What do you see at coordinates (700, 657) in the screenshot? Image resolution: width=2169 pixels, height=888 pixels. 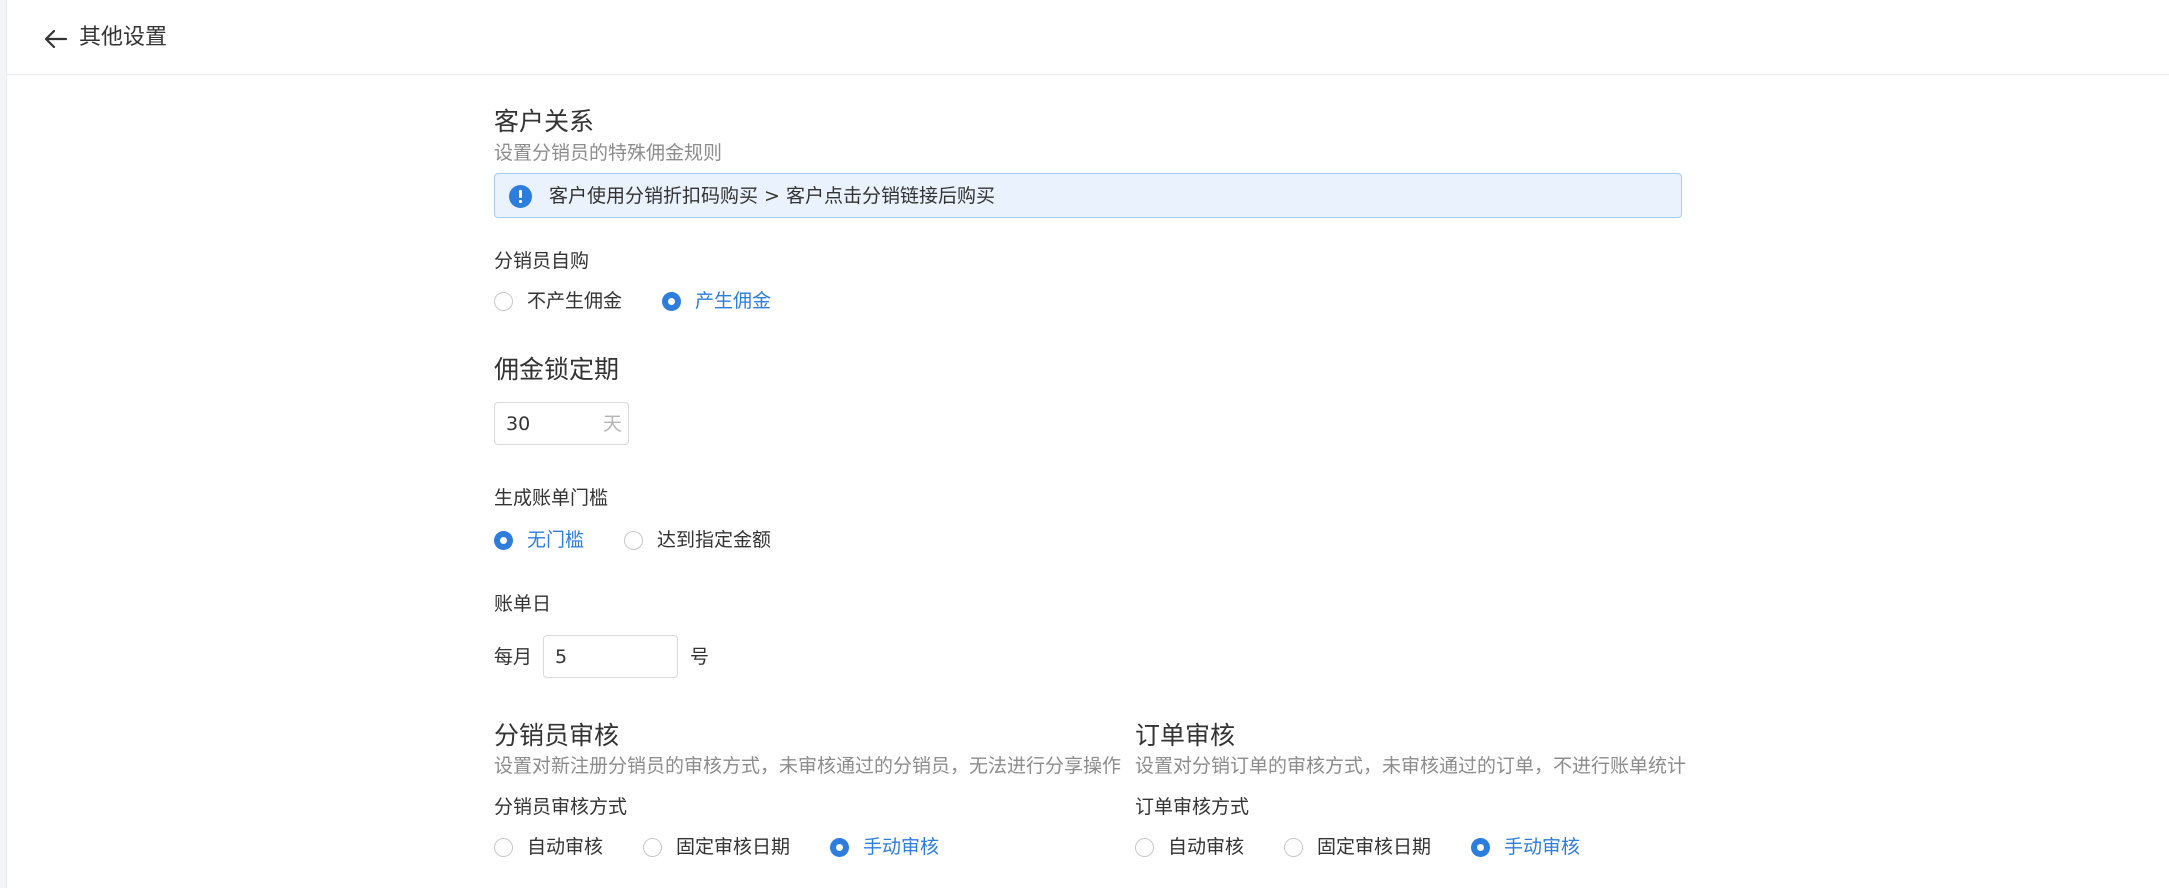 I see `bill-day-suffix: 号` at bounding box center [700, 657].